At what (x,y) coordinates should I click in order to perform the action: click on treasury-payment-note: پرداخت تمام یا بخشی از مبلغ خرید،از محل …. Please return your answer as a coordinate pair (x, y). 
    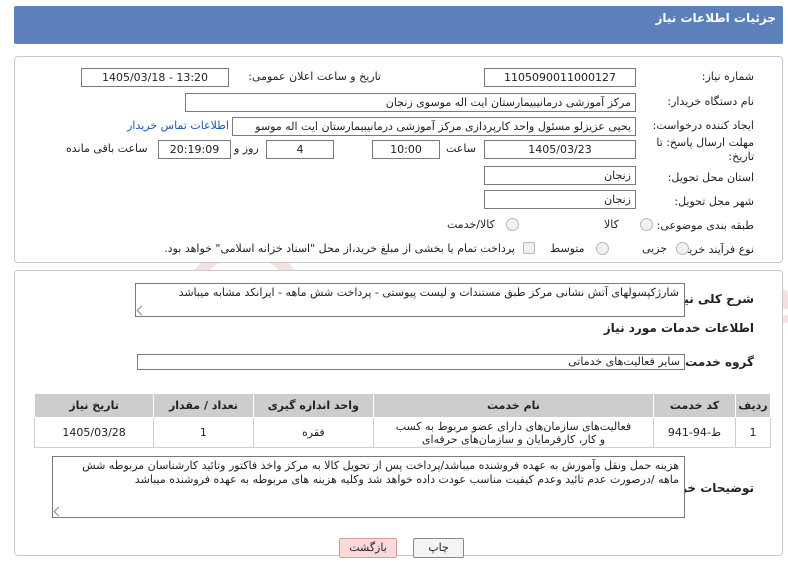
    Looking at the image, I should click on (339, 248).